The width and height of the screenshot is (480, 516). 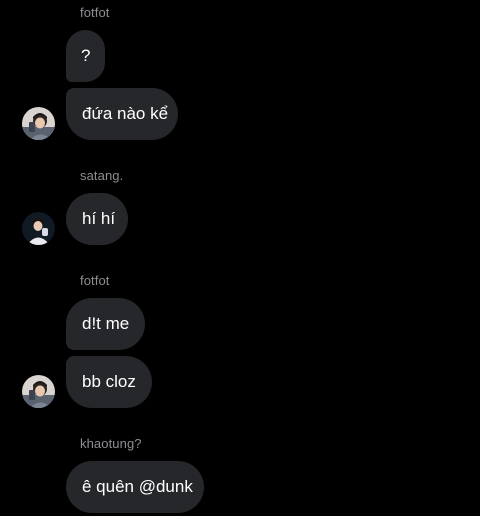 What do you see at coordinates (102, 175) in the screenshot?
I see `sender-name: satang.` at bounding box center [102, 175].